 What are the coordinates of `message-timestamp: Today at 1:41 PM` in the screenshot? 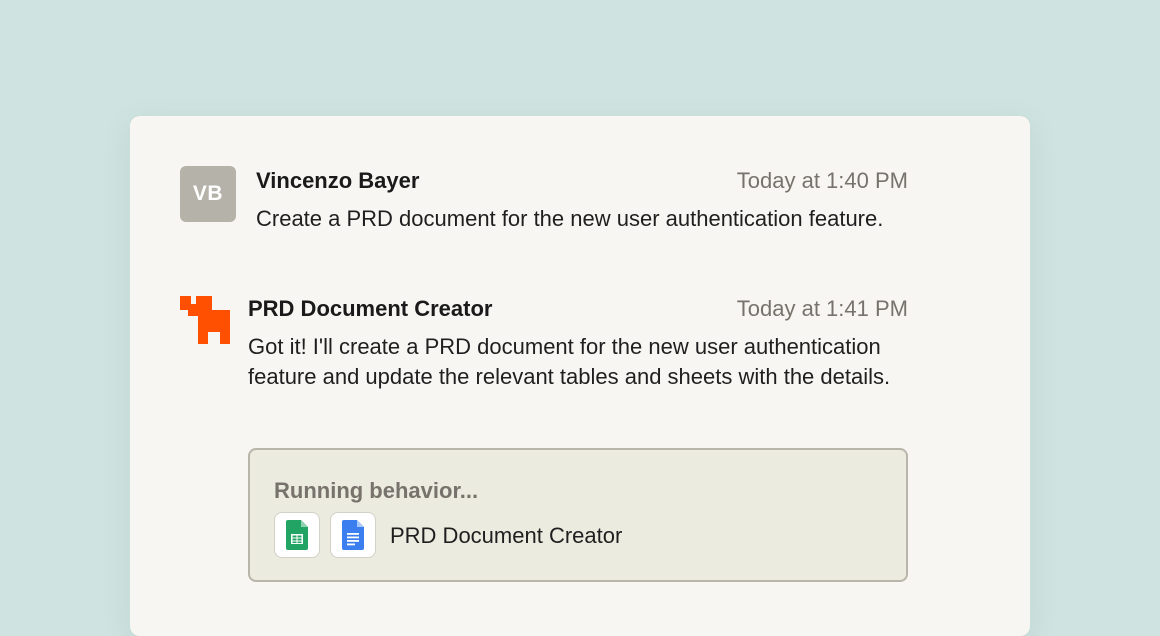 It's located at (822, 308).